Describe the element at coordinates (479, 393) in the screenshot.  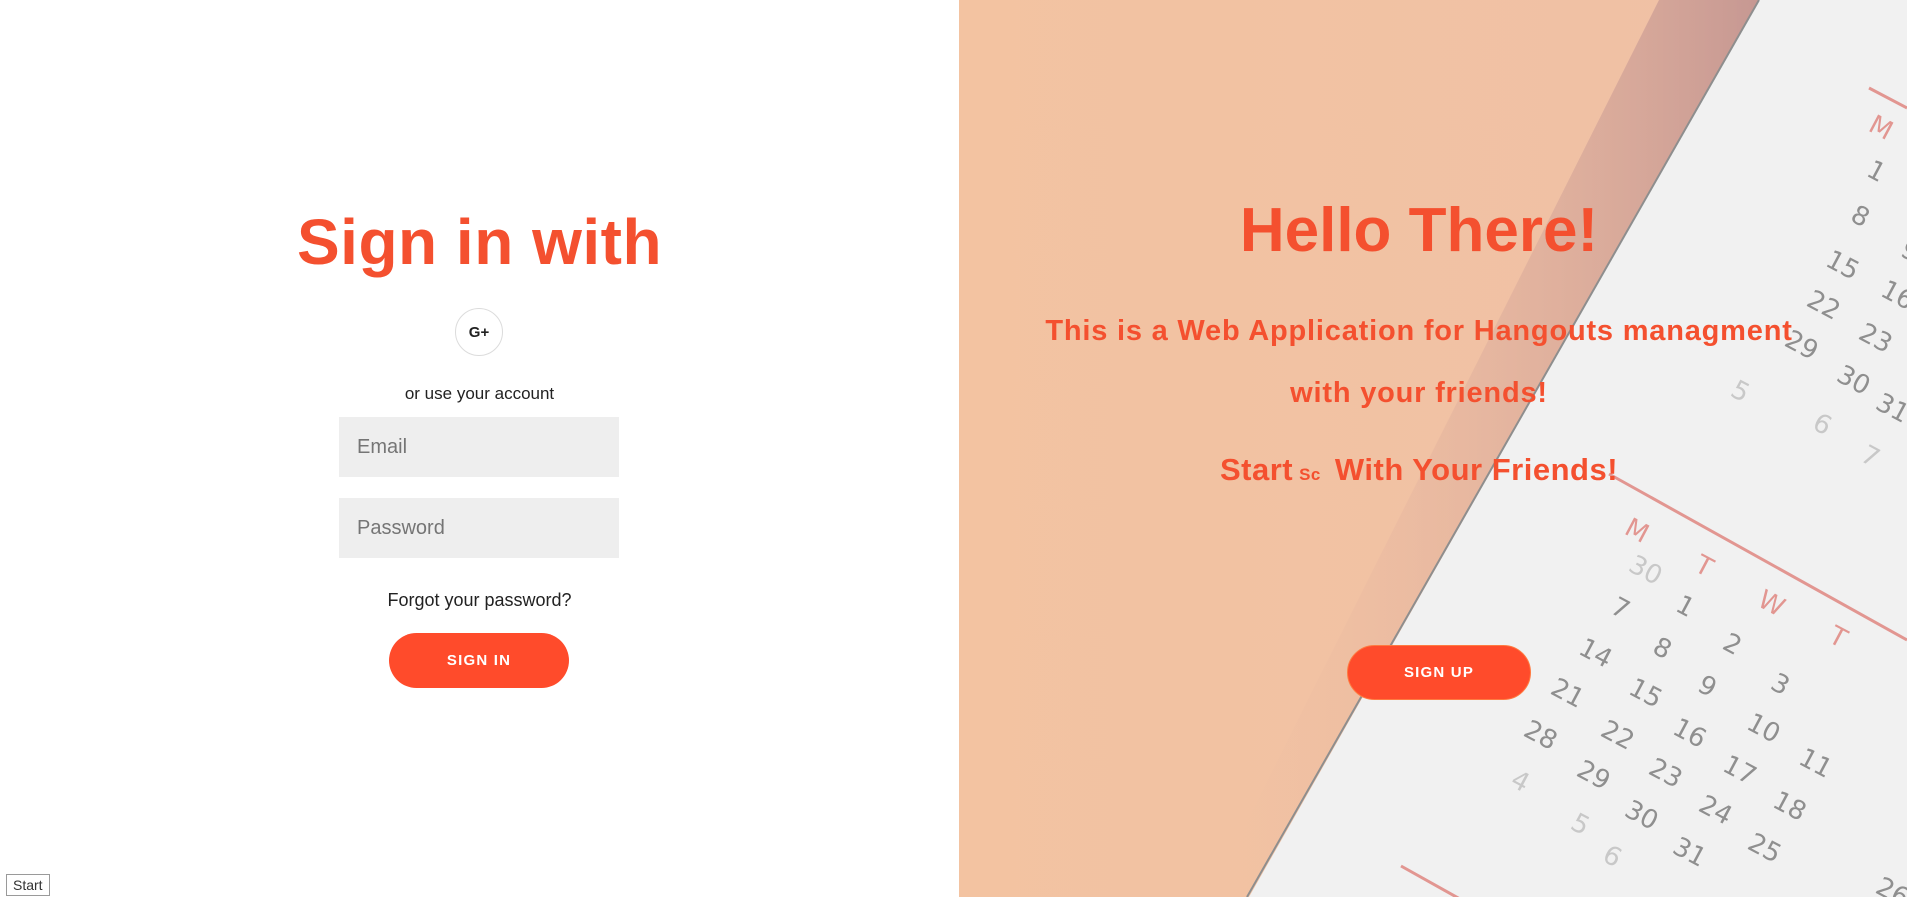
I see `alt-login-text: or use your account` at that location.